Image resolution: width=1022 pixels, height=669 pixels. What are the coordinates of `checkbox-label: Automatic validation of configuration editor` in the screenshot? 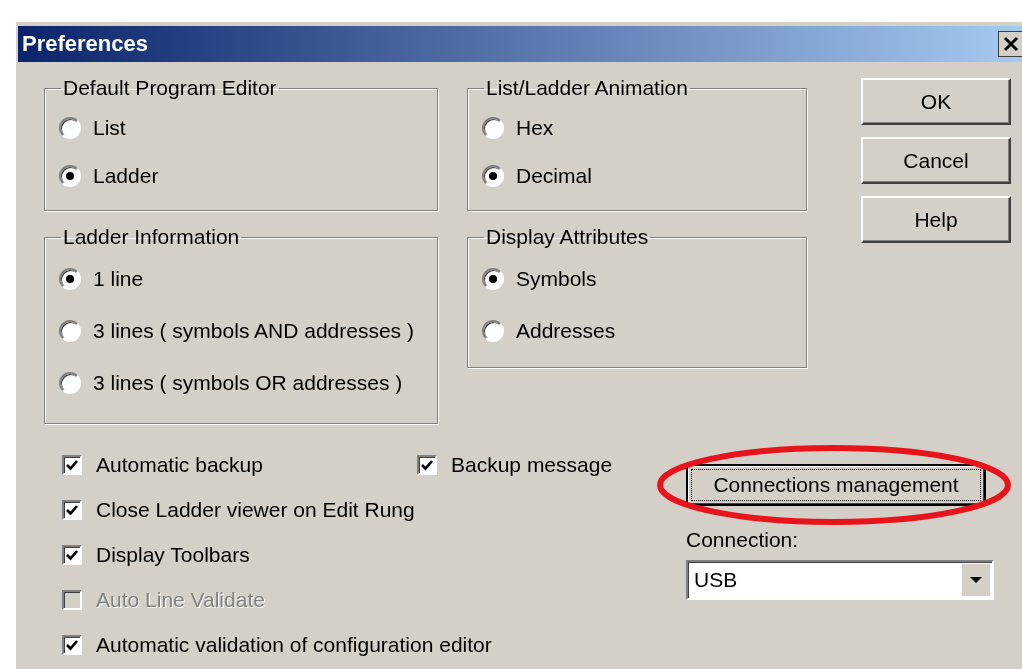 It's located at (294, 644).